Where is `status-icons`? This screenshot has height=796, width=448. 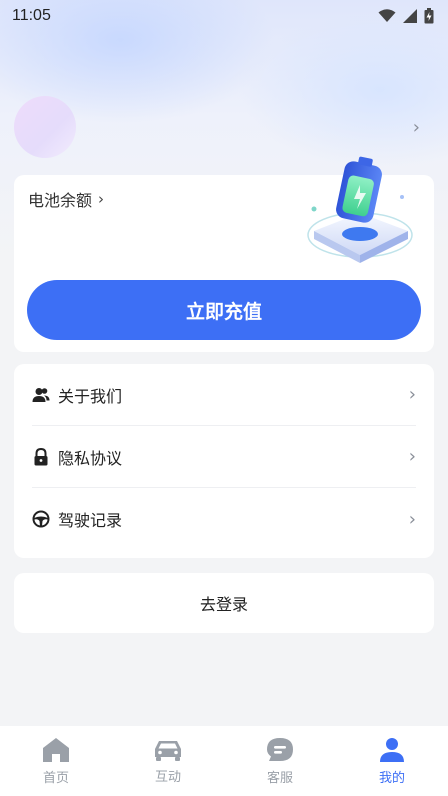 status-icons is located at coordinates (406, 16).